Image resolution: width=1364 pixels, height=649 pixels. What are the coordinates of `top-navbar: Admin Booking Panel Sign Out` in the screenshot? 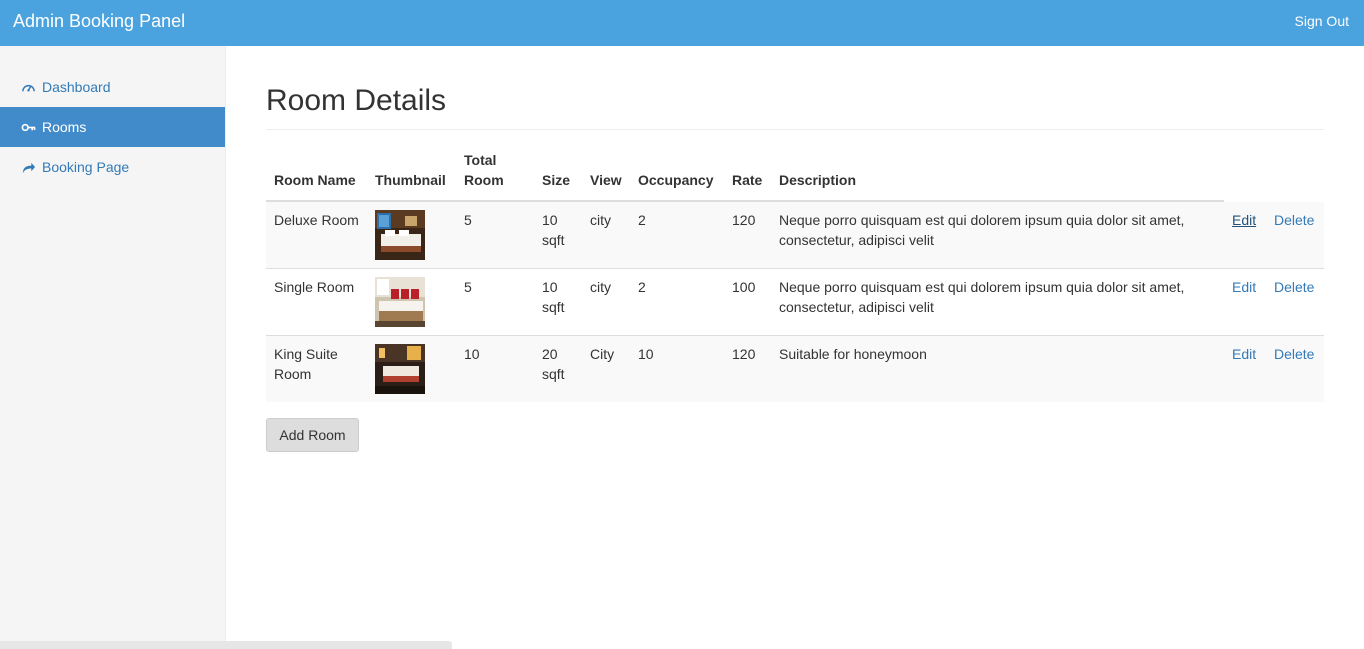 It's located at (682, 23).